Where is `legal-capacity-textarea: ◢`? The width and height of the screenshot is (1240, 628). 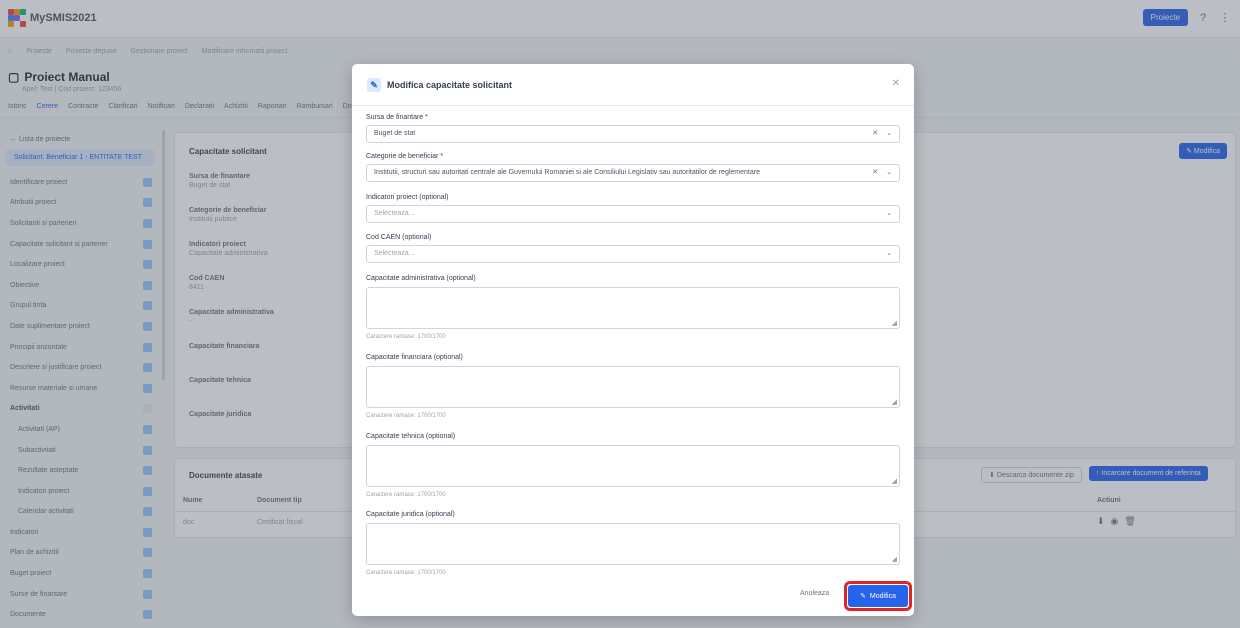 legal-capacity-textarea: ◢ is located at coordinates (633, 544).